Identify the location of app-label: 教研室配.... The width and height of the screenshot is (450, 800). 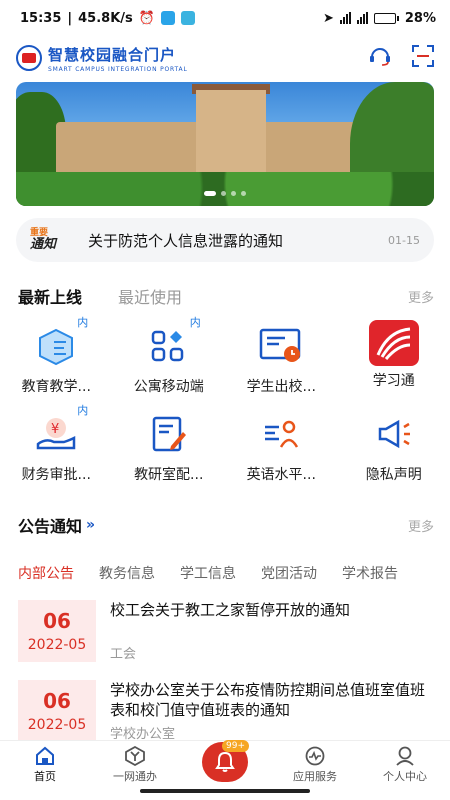
(169, 475).